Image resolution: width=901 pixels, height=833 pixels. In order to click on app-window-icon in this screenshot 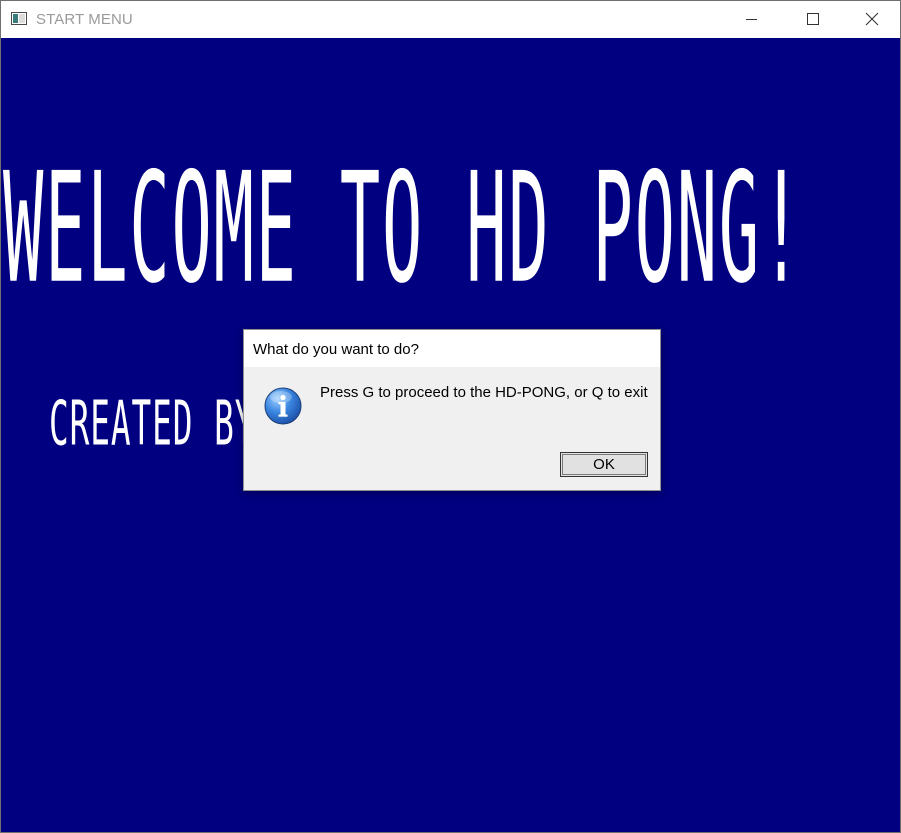, I will do `click(19, 18)`.